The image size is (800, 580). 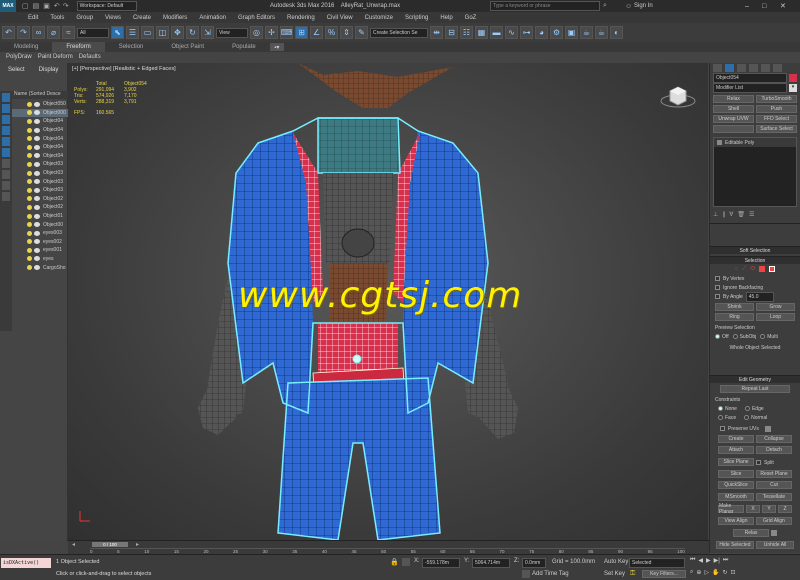 What do you see at coordinates (256, 18) in the screenshot?
I see `menu-graph-editors: Graph Editors` at bounding box center [256, 18].